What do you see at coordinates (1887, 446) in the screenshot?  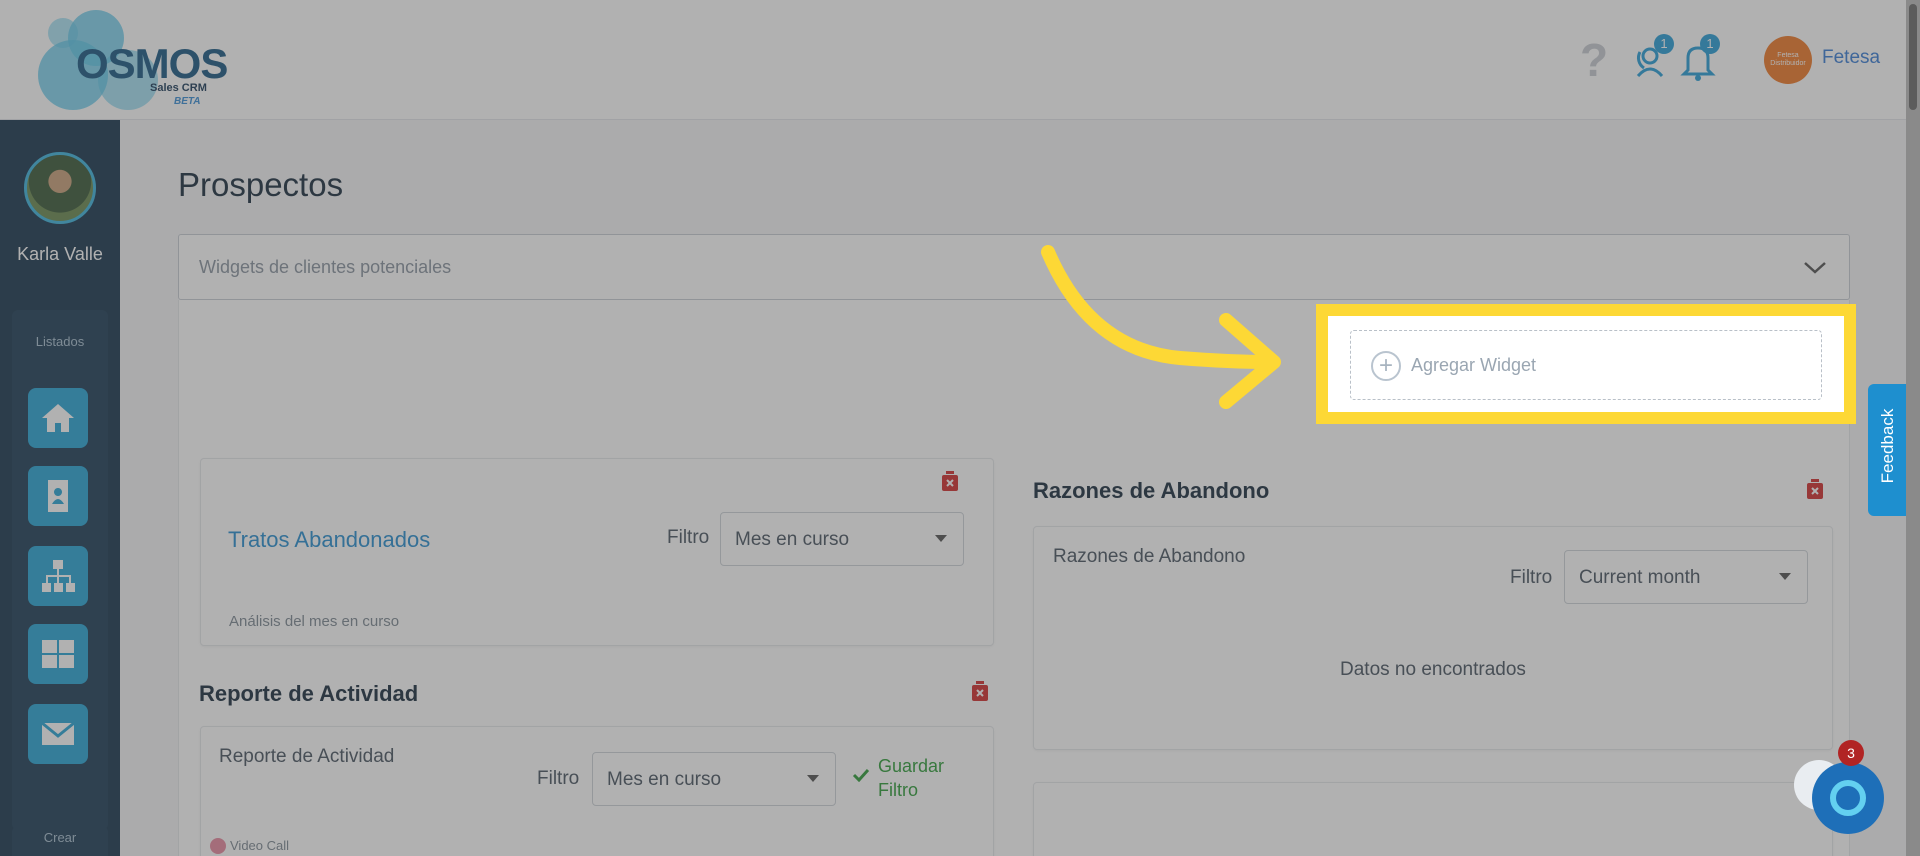 I see `feedback-label: Feedback` at bounding box center [1887, 446].